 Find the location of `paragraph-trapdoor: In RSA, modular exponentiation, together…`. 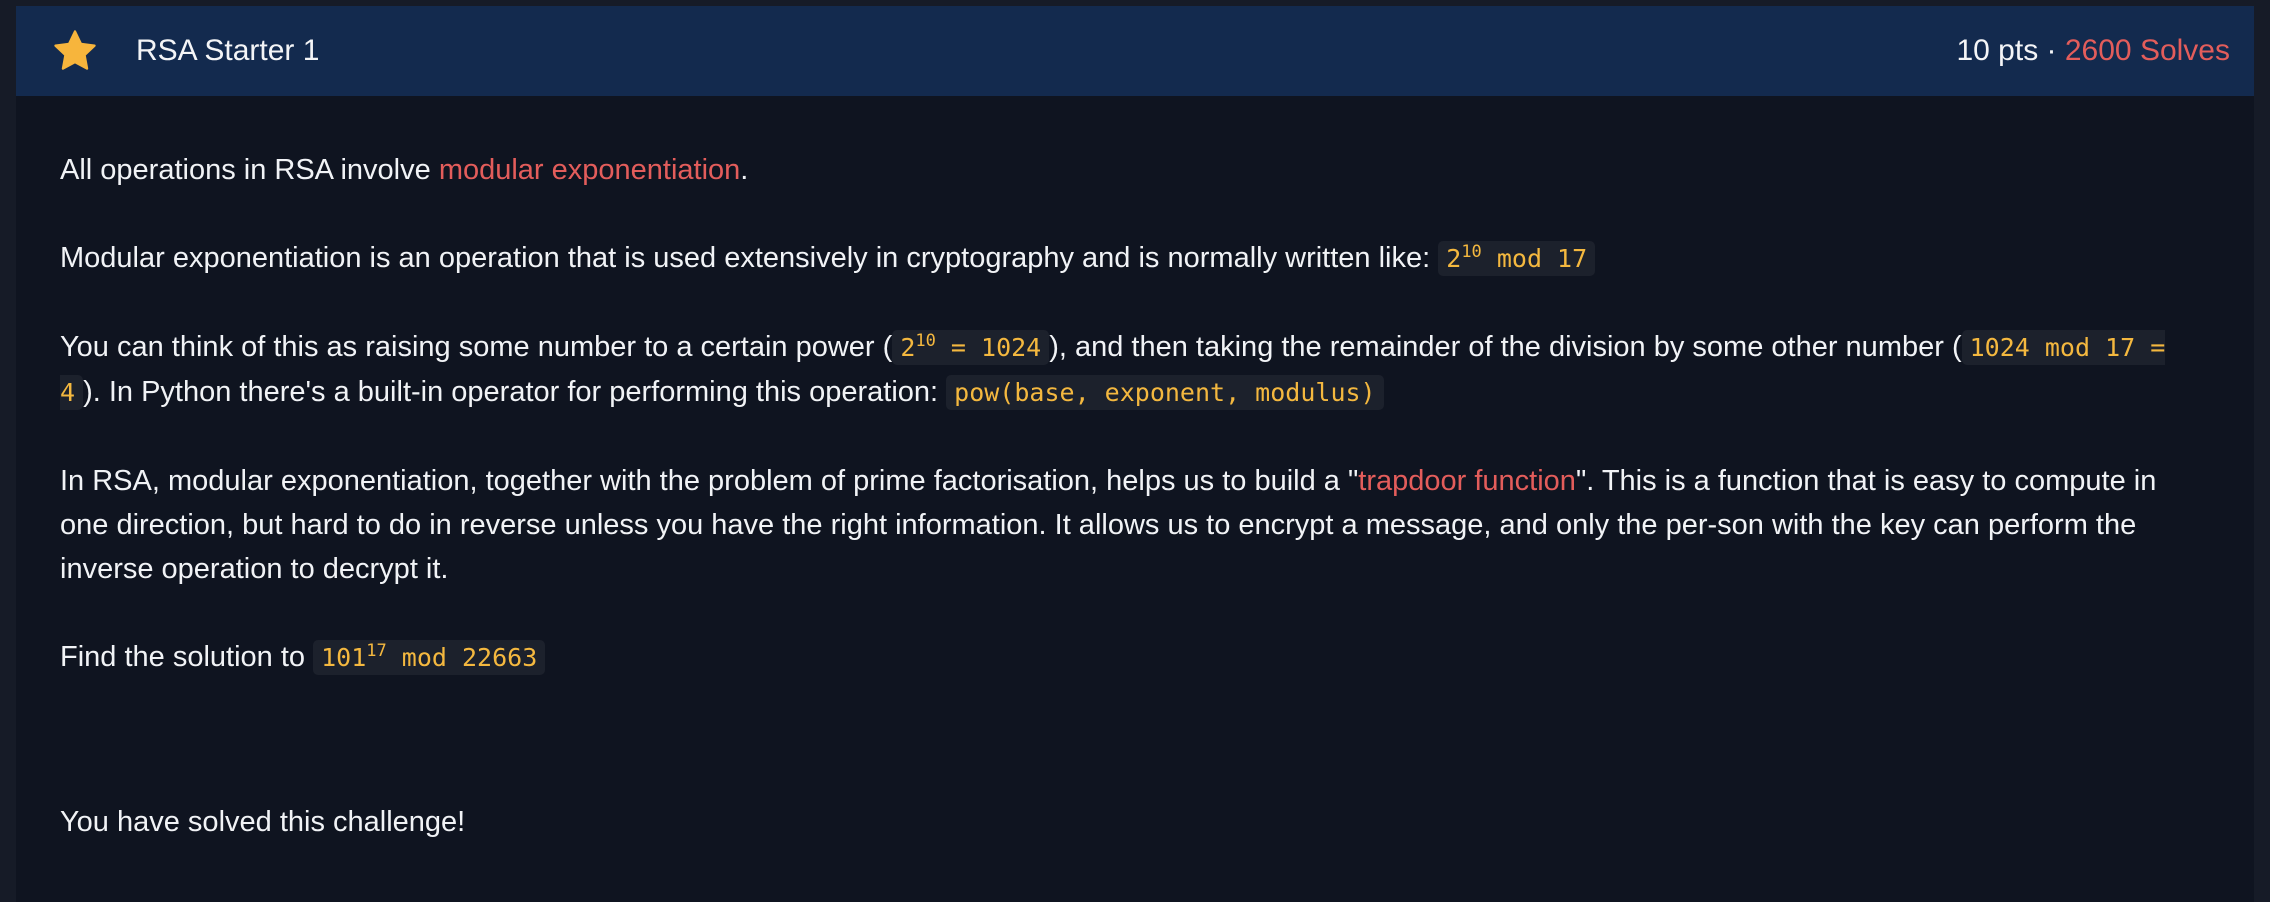

paragraph-trapdoor: In RSA, modular exponentiation, together… is located at coordinates (1130, 525).